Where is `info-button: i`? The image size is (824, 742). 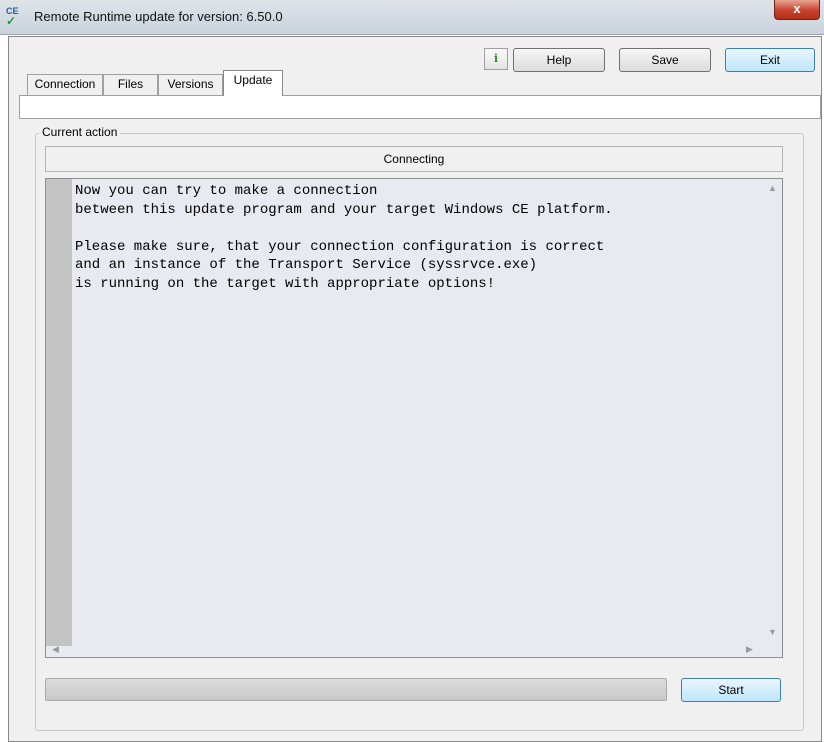
info-button: i is located at coordinates (496, 59).